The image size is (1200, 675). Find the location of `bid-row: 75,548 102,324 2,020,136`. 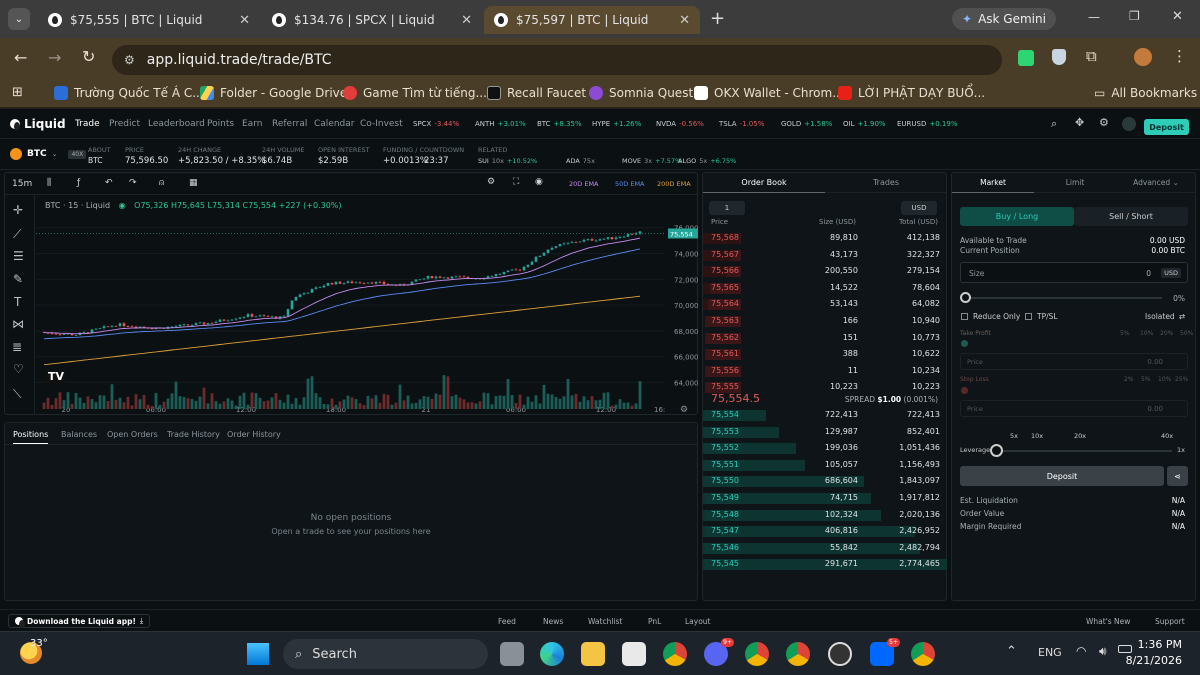

bid-row: 75,548 102,324 2,020,136 is located at coordinates (825, 515).